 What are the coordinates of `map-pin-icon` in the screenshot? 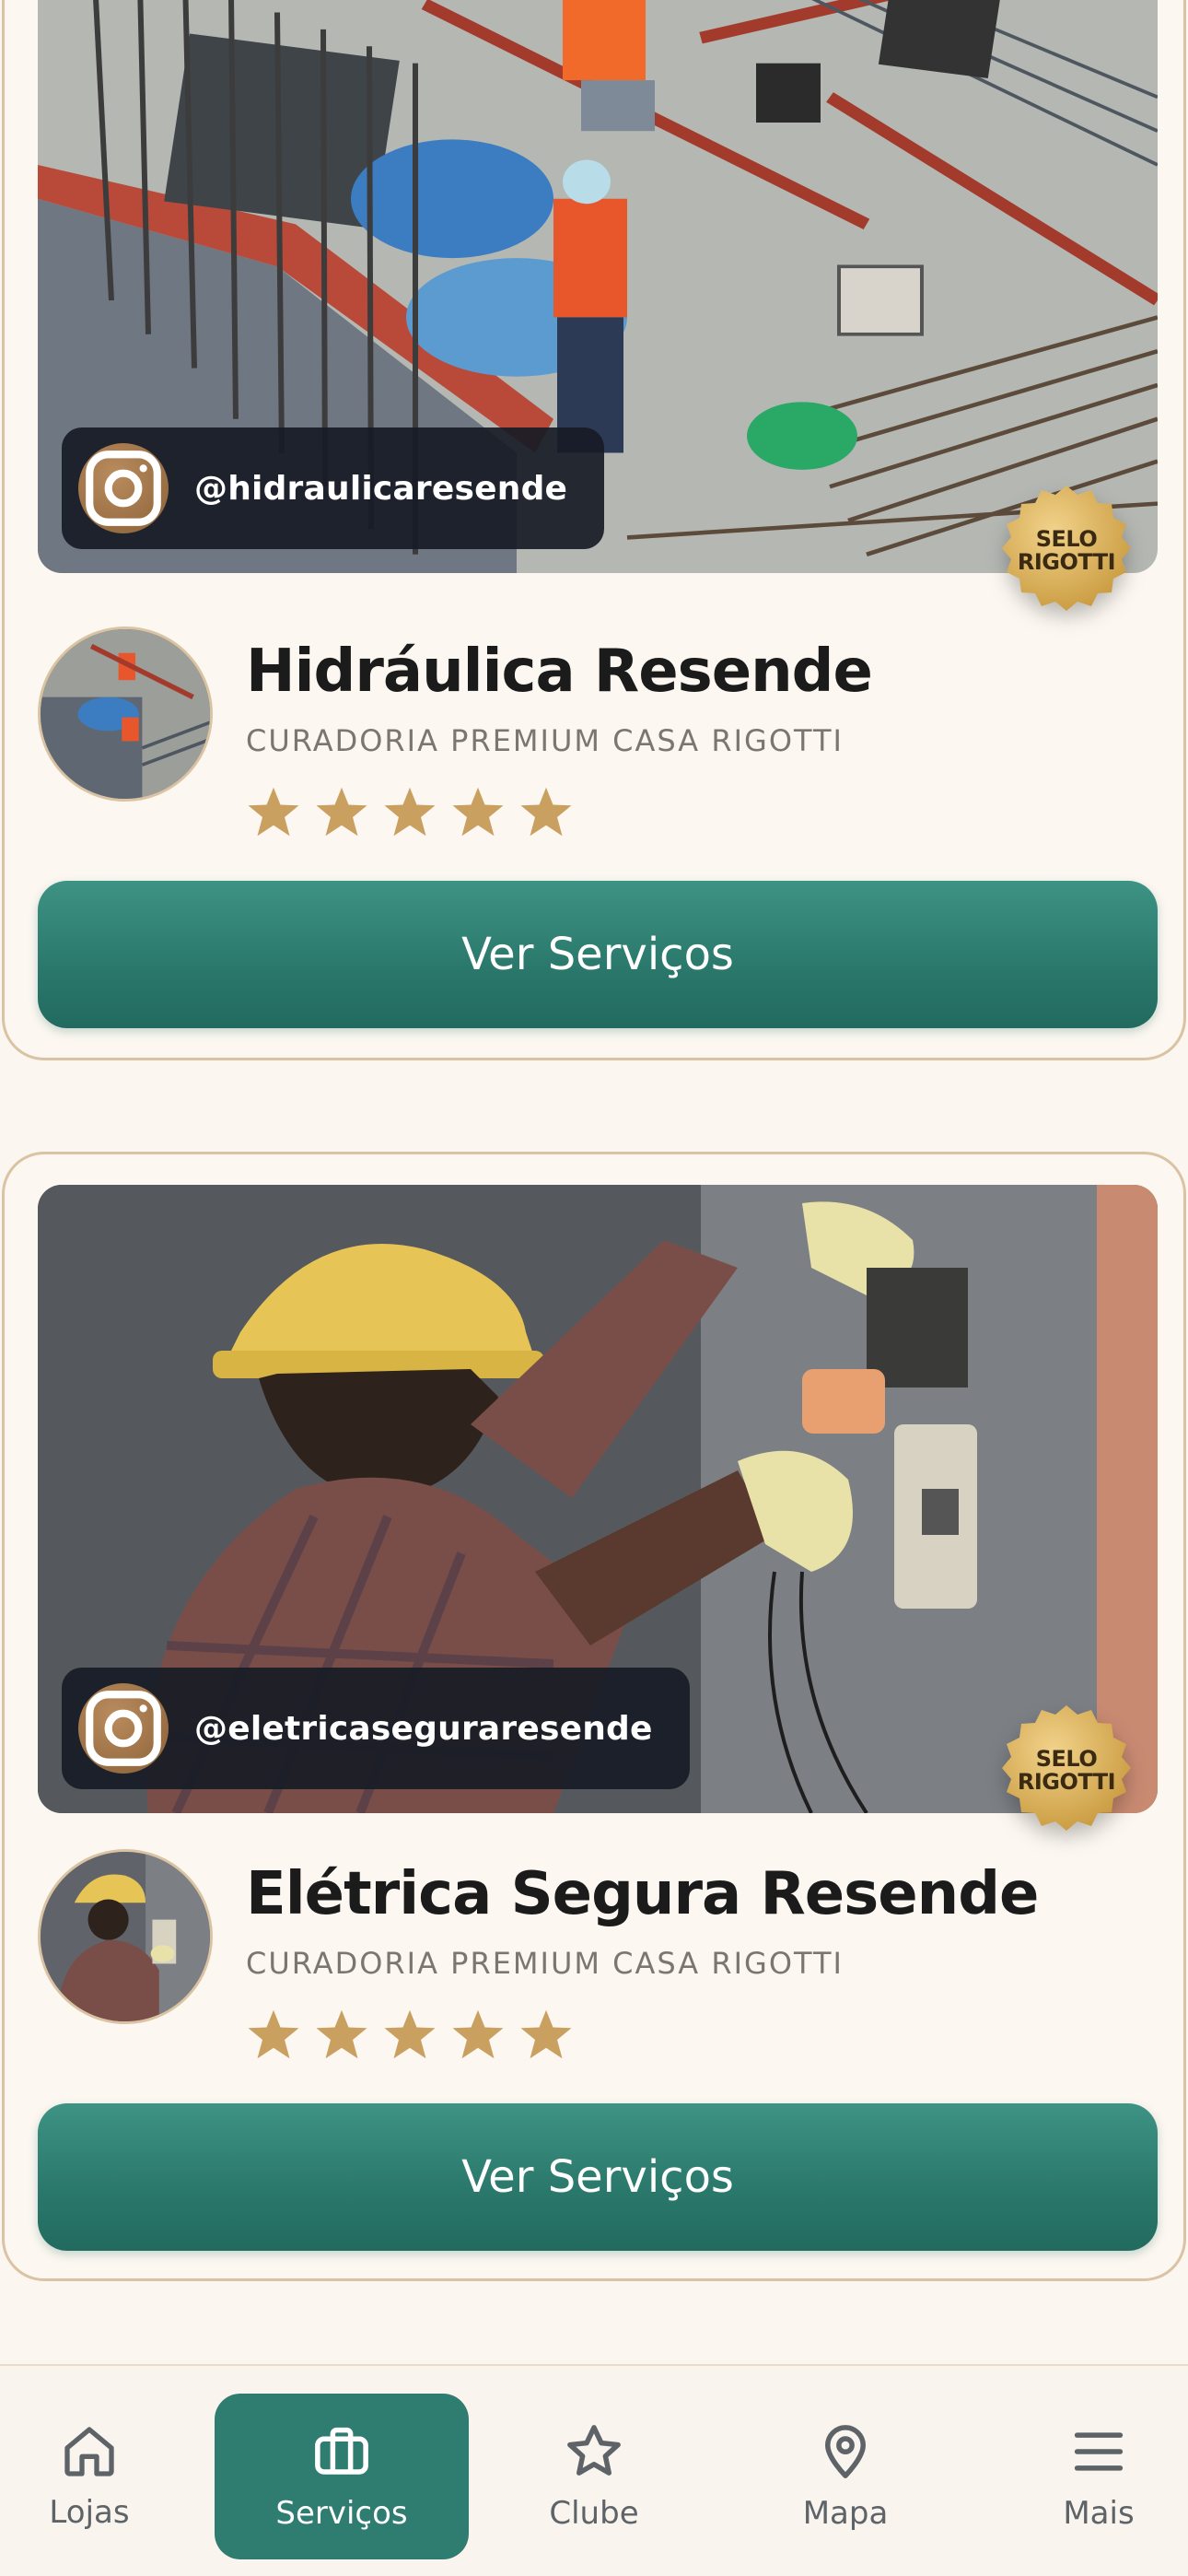 It's located at (845, 2451).